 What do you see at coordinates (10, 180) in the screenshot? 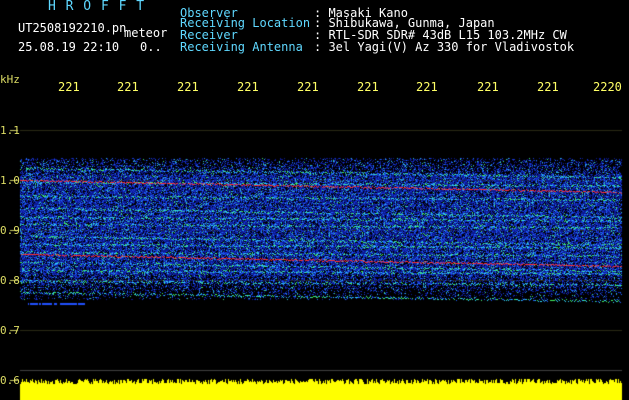
I see `y-tick-label: 1.0` at bounding box center [10, 180].